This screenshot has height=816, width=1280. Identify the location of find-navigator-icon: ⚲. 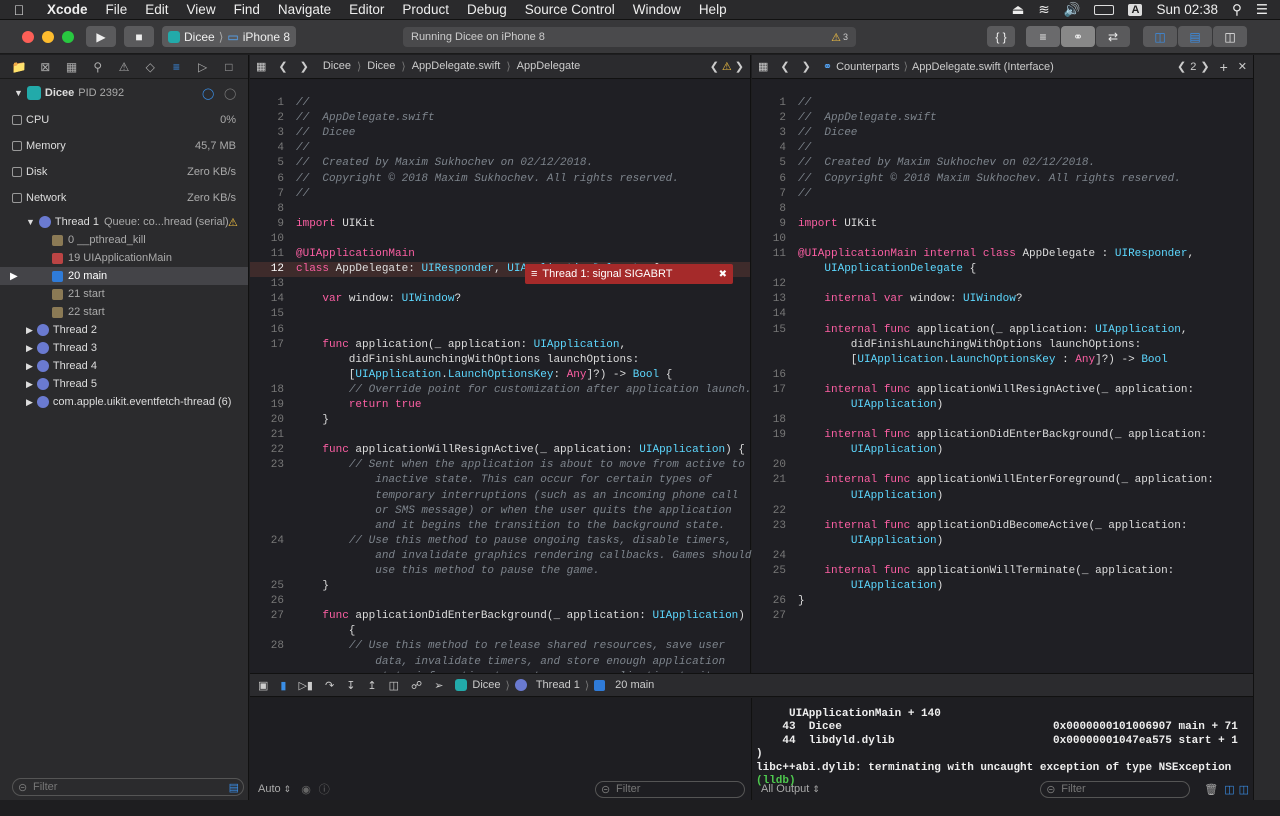
(98, 67).